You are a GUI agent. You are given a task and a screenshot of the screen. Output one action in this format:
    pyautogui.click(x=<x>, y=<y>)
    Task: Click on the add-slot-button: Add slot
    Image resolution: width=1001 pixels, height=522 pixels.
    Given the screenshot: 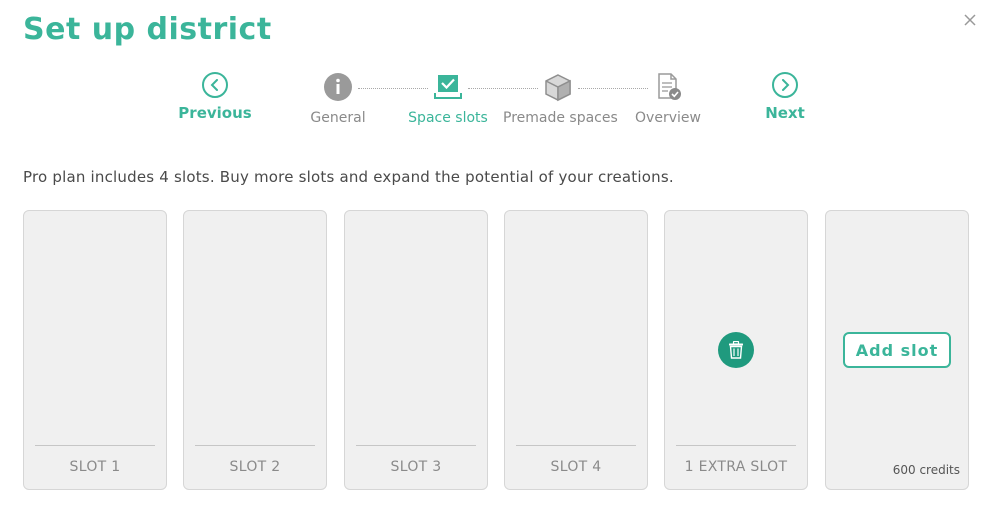 What is the action you would take?
    pyautogui.click(x=897, y=350)
    